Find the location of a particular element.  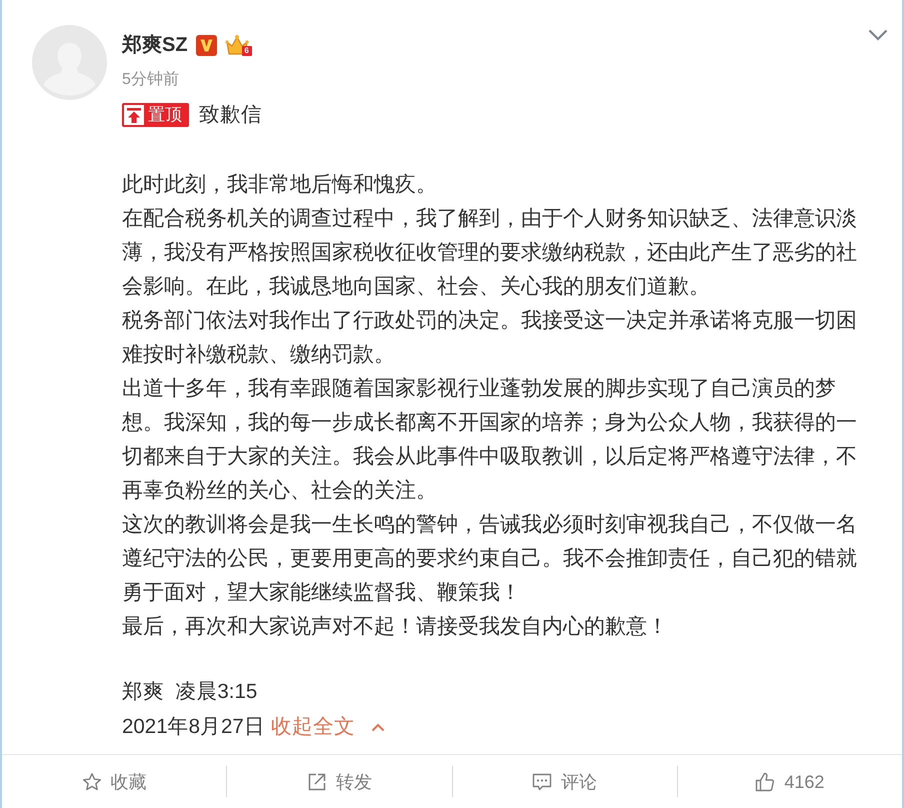

letter-paragraph: 这次的教训将会是我一生长鸣的警钟，告诫我必须时刻审视我自己，不仅做一名遵纪守法的公民，更要用更高的要求约束自己。我不会推卸责任，自己犯的错就勇于面对，望大家能继续监督我、鞭策我！ is located at coordinates (489, 559).